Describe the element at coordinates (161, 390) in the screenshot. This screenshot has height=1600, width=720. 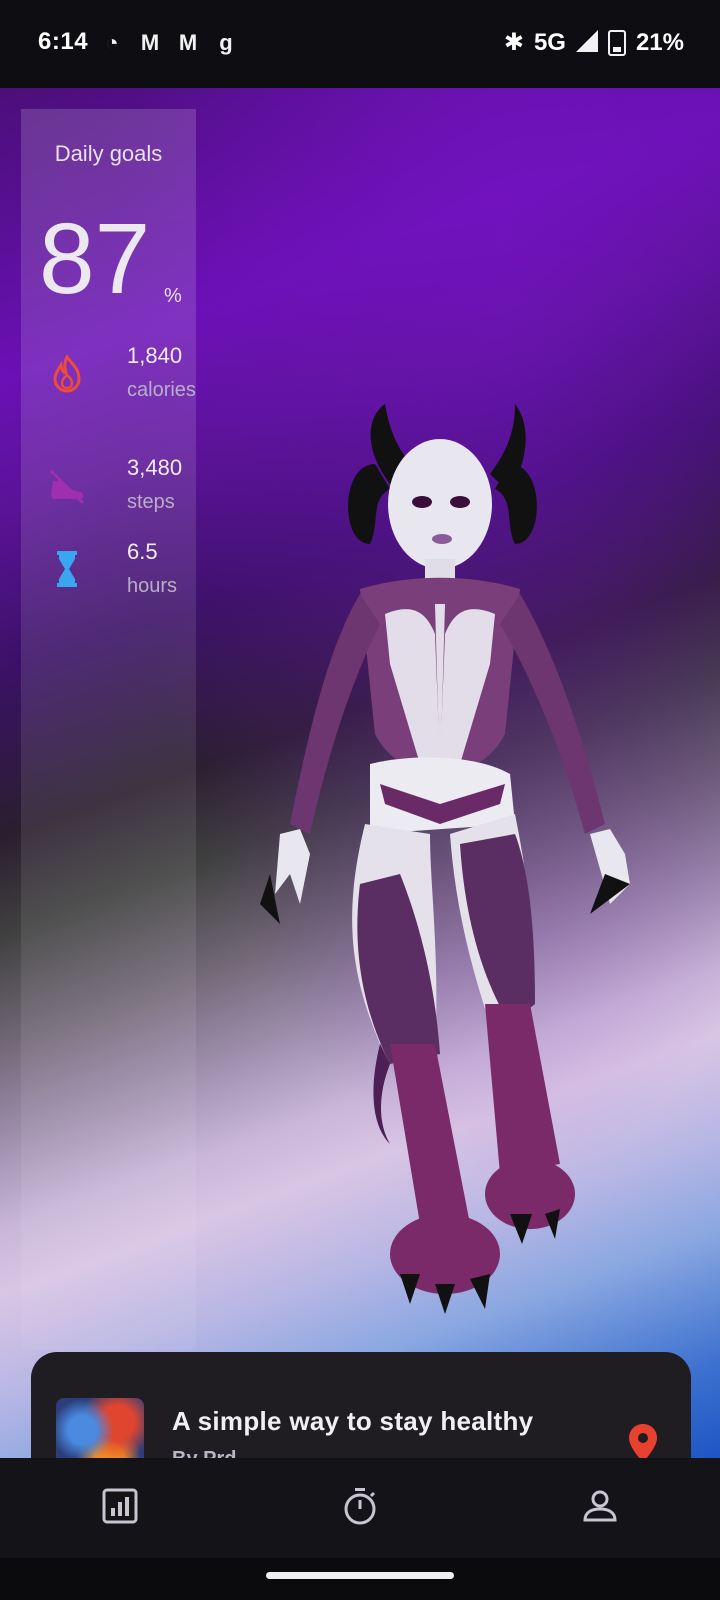
I see `calories-label: calories` at that location.